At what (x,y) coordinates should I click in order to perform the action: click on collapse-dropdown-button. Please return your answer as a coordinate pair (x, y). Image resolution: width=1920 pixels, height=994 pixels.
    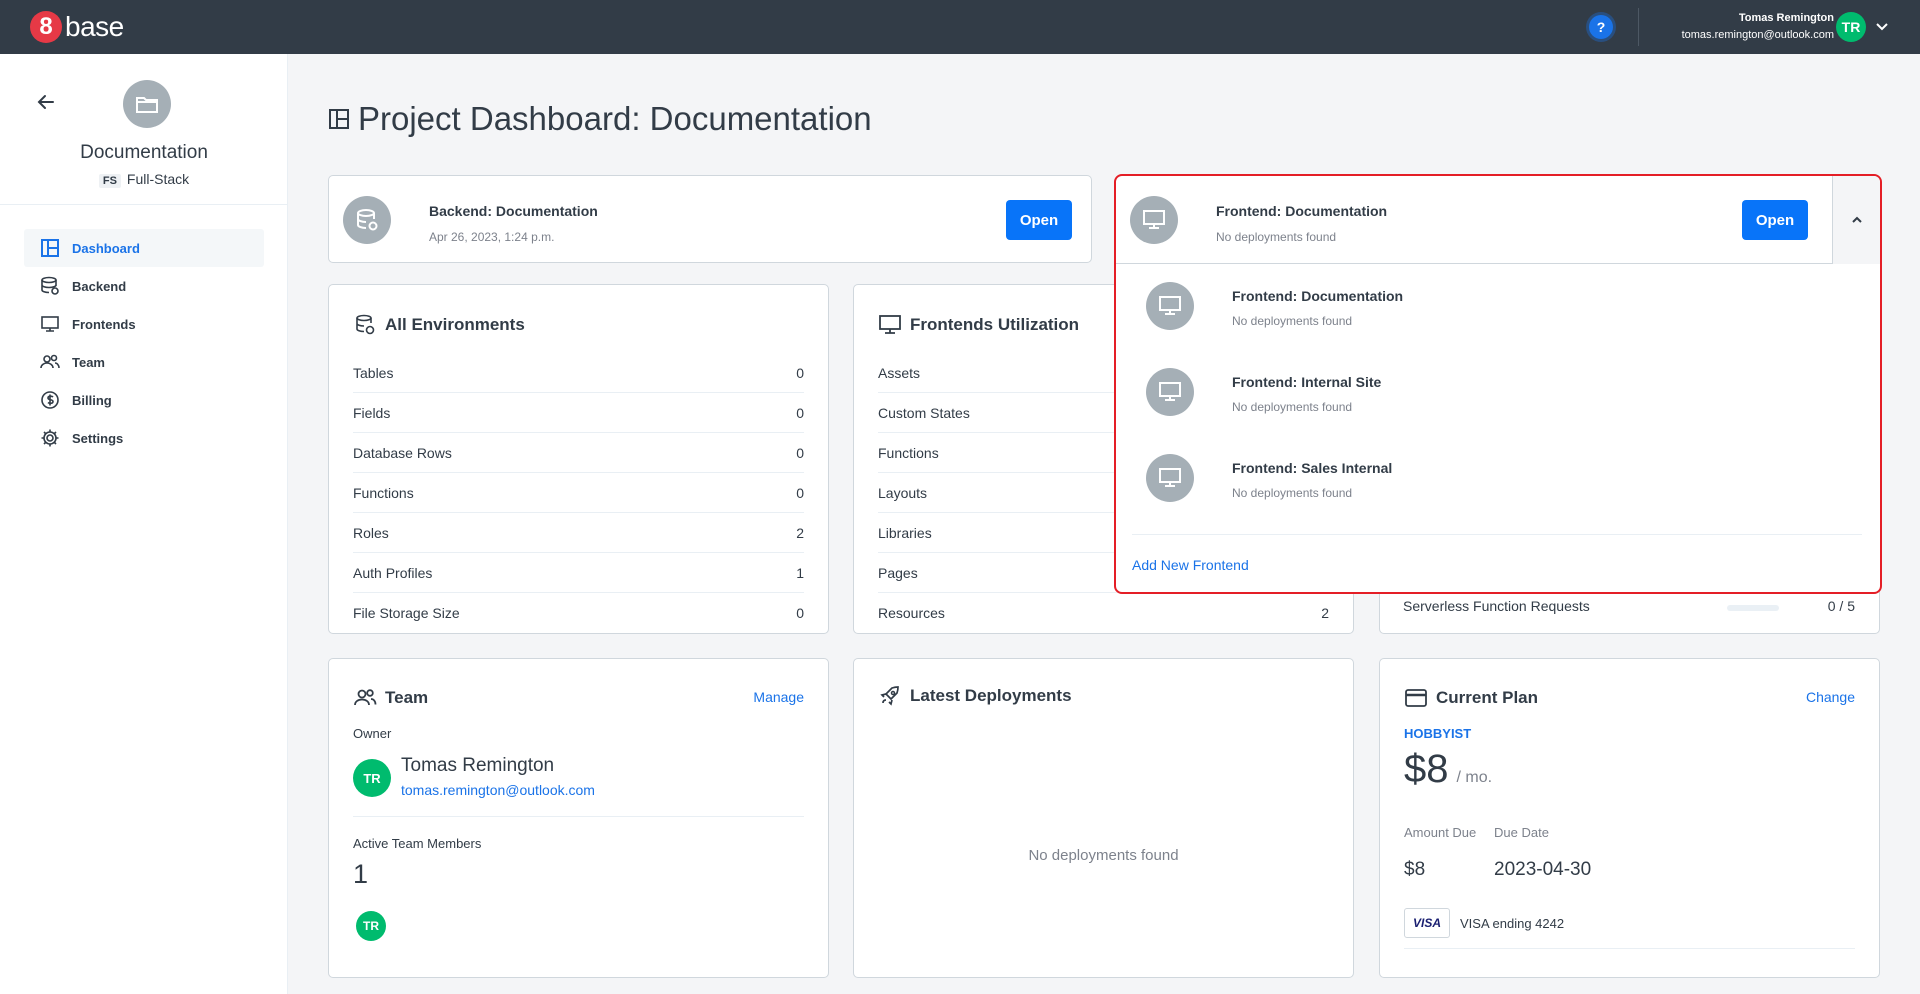
    Looking at the image, I should click on (1856, 220).